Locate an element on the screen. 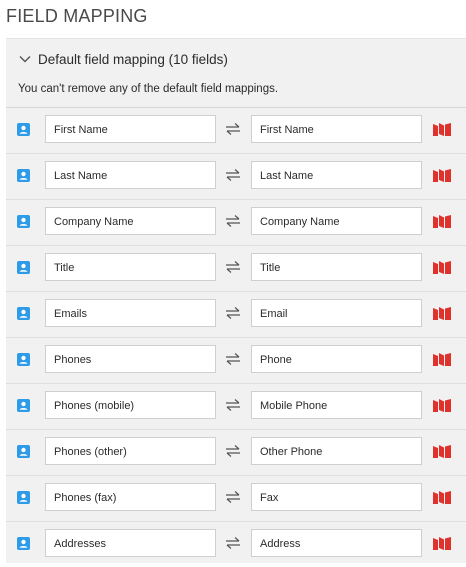 The height and width of the screenshot is (567, 466). source-field: First Name is located at coordinates (130, 129).